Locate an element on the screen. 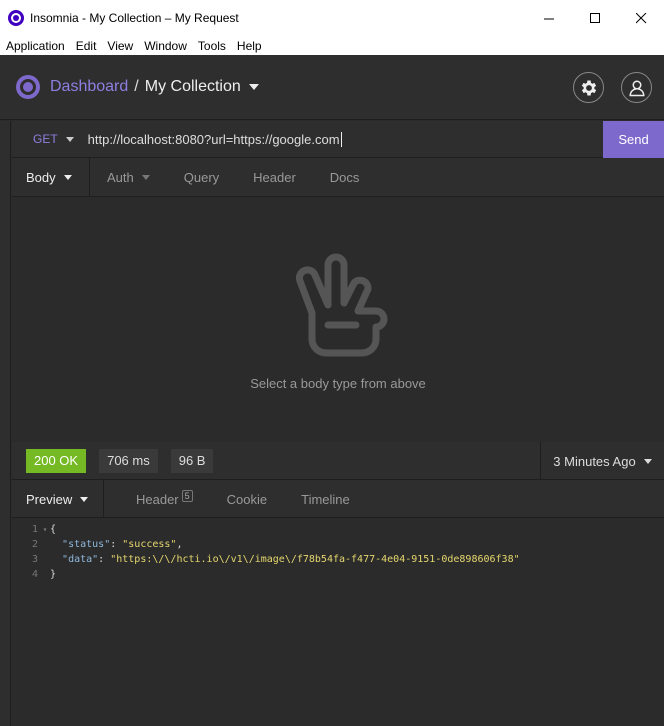 The width and height of the screenshot is (664, 726). line-number: 2 is located at coordinates (34, 544).